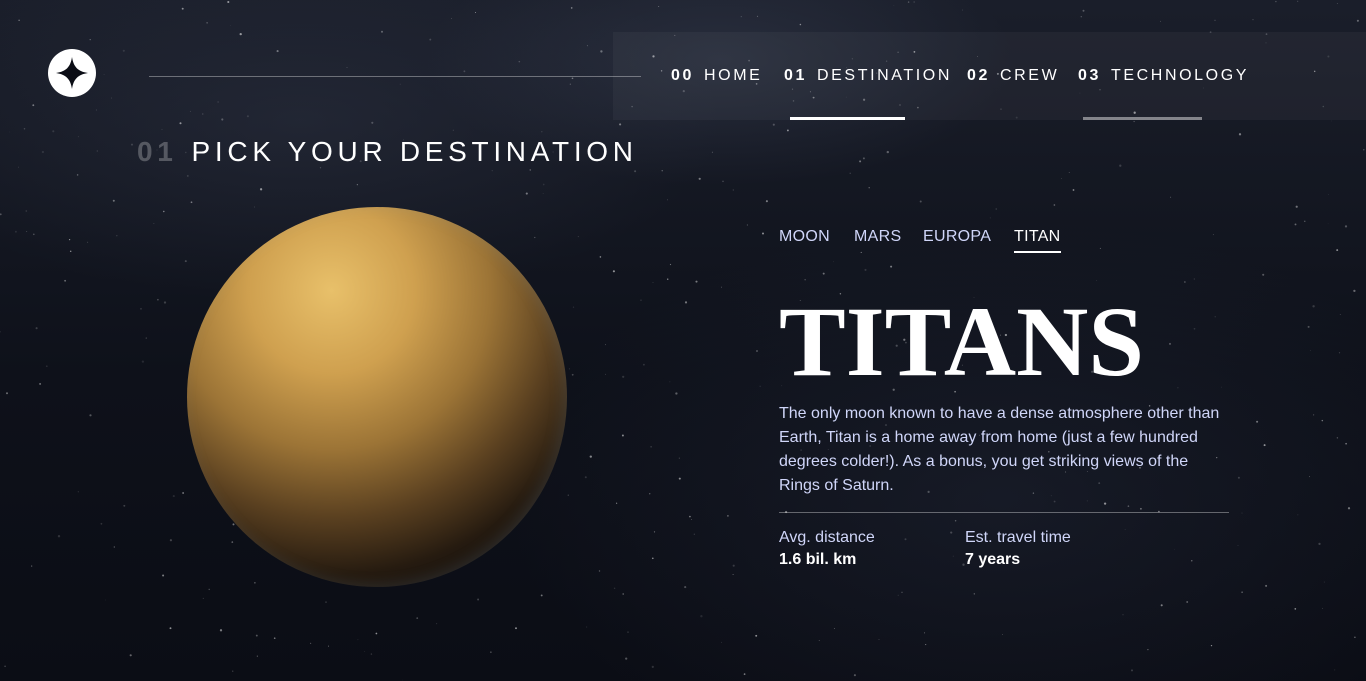 The image size is (1366, 681). What do you see at coordinates (957, 237) in the screenshot?
I see `tab-europa: EUROPA` at bounding box center [957, 237].